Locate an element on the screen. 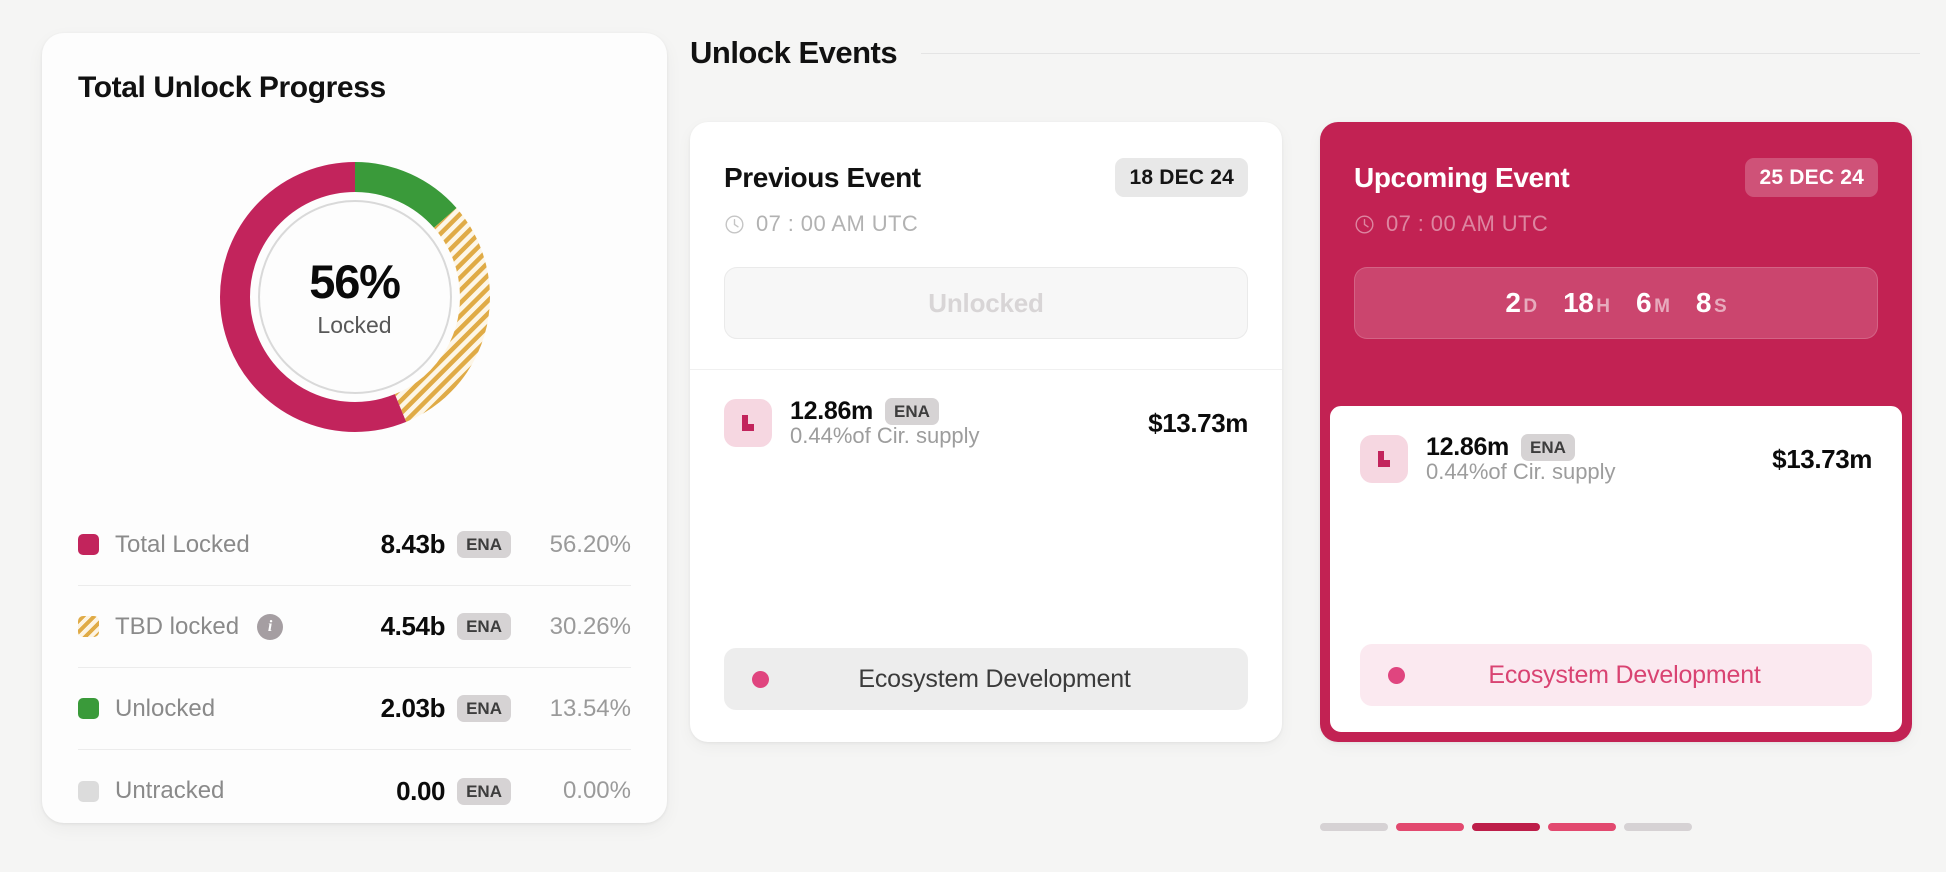 The height and width of the screenshot is (872, 1946). info-icon: i is located at coordinates (270, 626).